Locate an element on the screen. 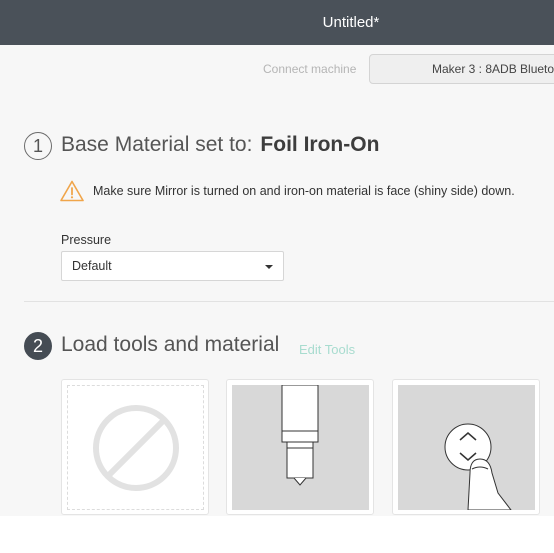  pressure-label: Pressure is located at coordinates (86, 240).